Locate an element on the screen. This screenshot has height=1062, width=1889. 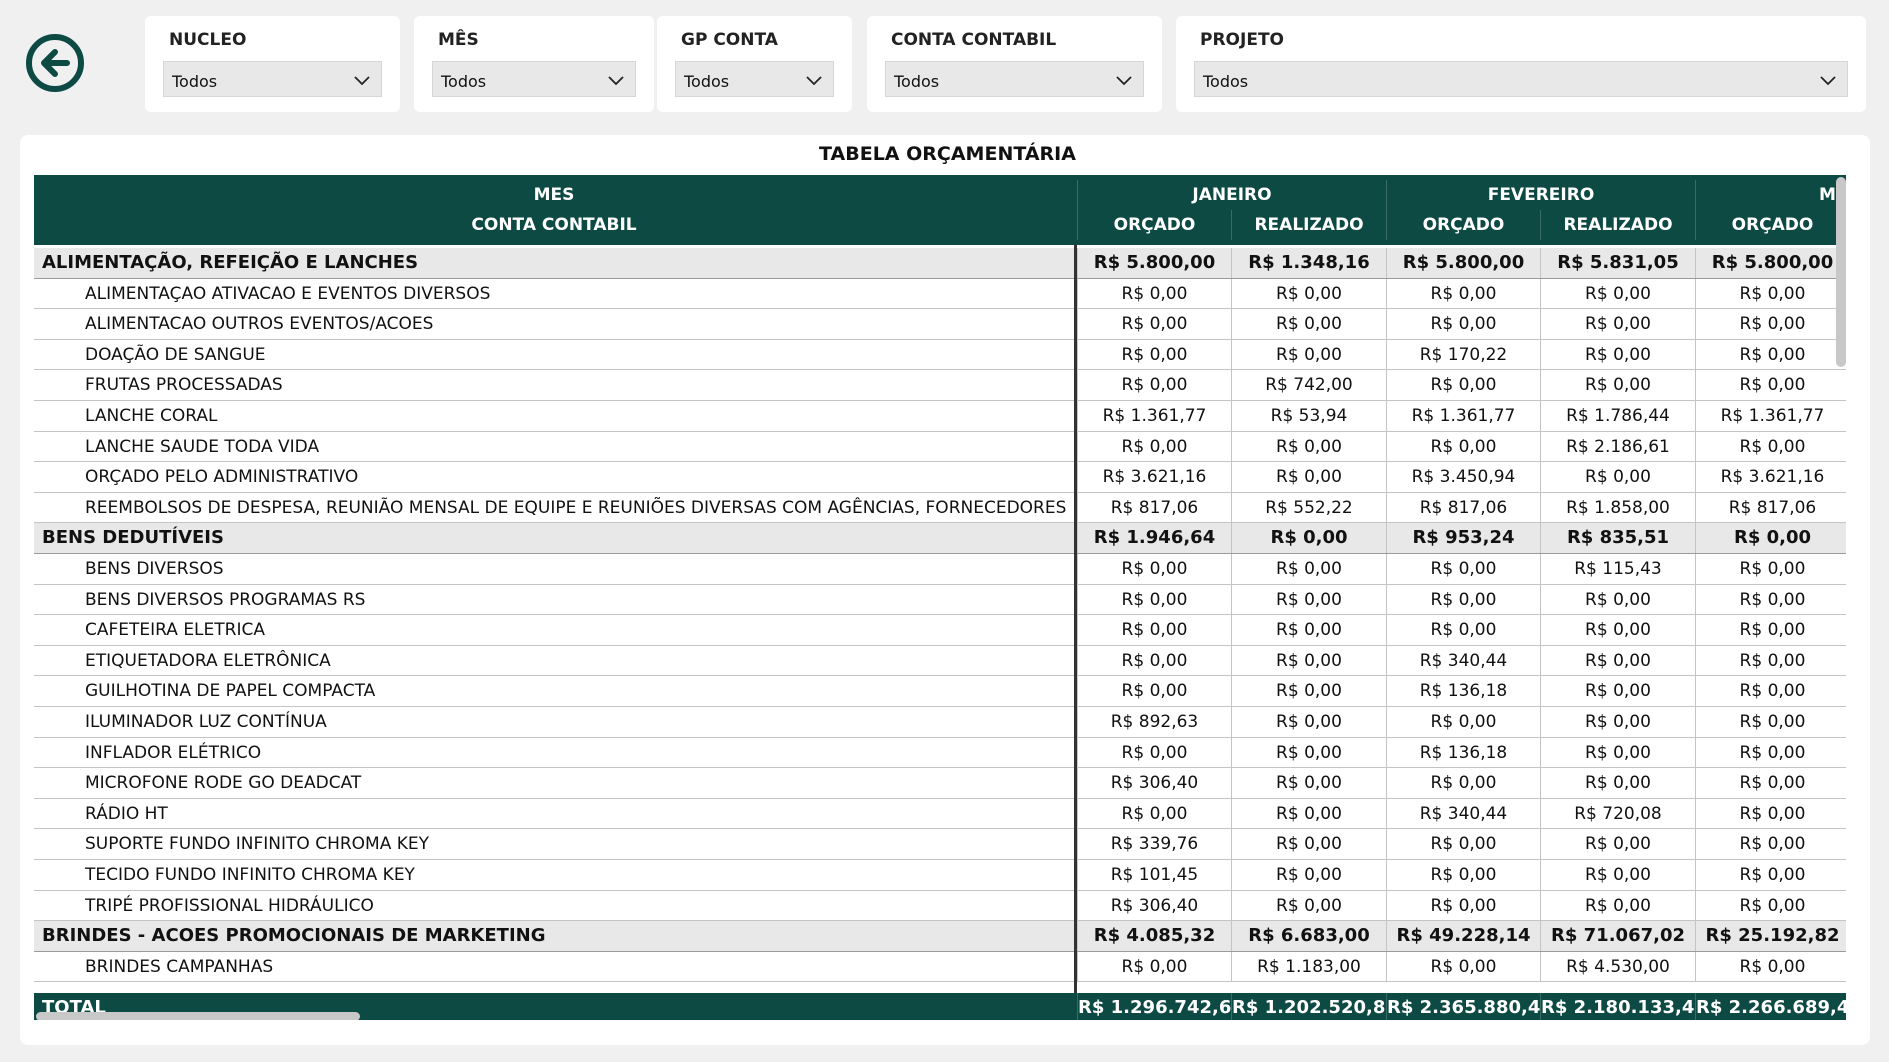
back-button is located at coordinates (55, 63).